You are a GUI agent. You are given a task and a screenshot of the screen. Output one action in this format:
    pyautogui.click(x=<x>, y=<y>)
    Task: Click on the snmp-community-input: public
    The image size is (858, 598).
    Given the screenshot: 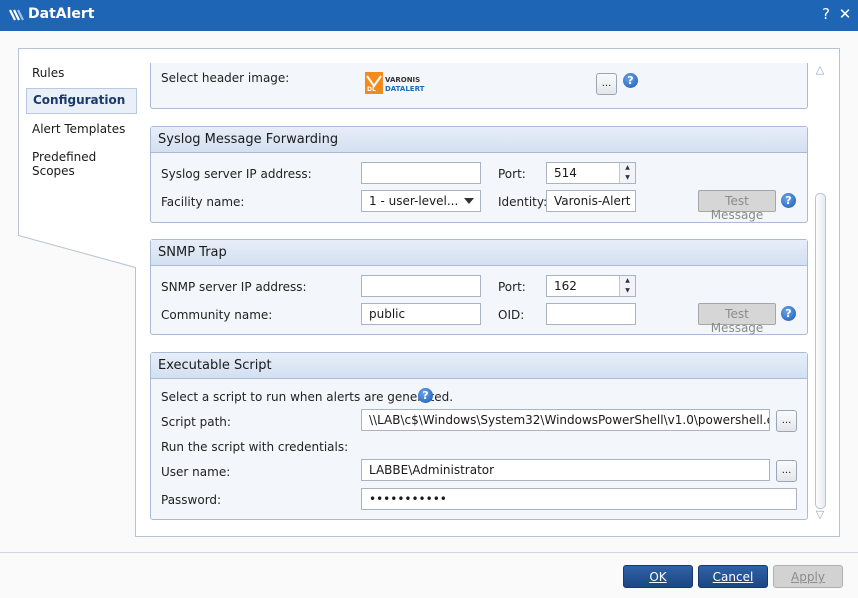 What is the action you would take?
    pyautogui.click(x=421, y=314)
    